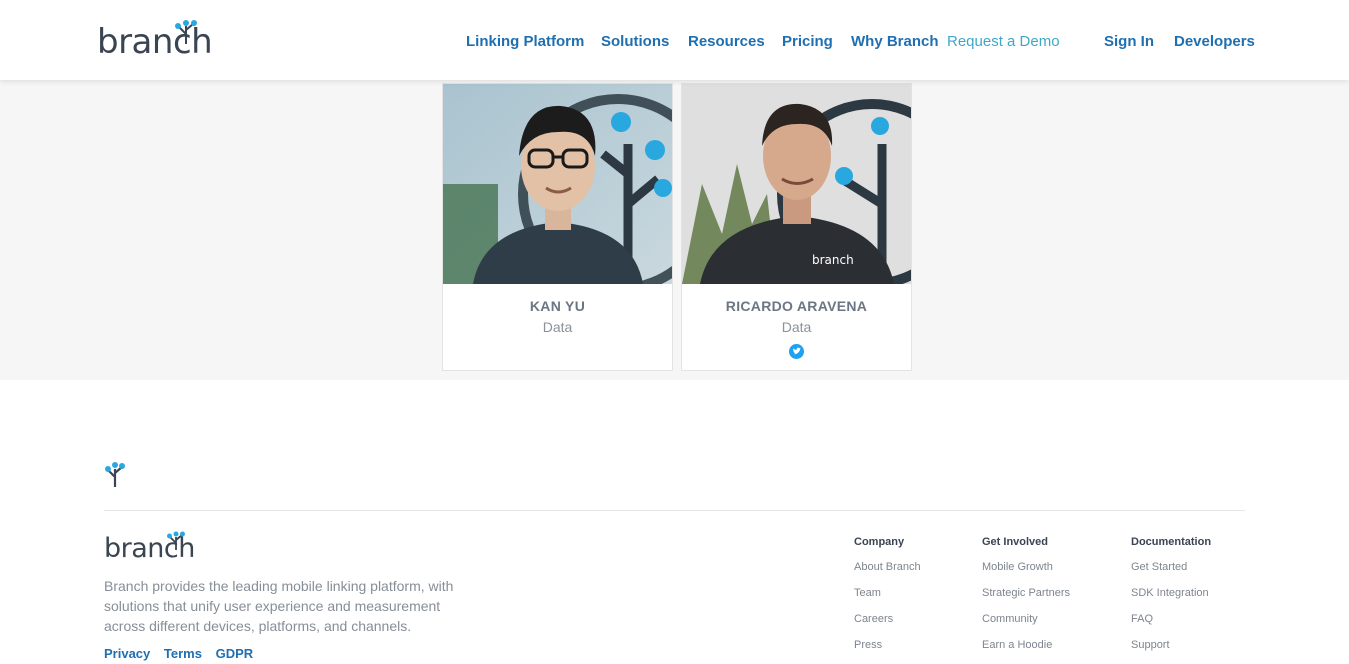 The height and width of the screenshot is (664, 1349). I want to click on footer-link-support: Support, so click(1171, 651).